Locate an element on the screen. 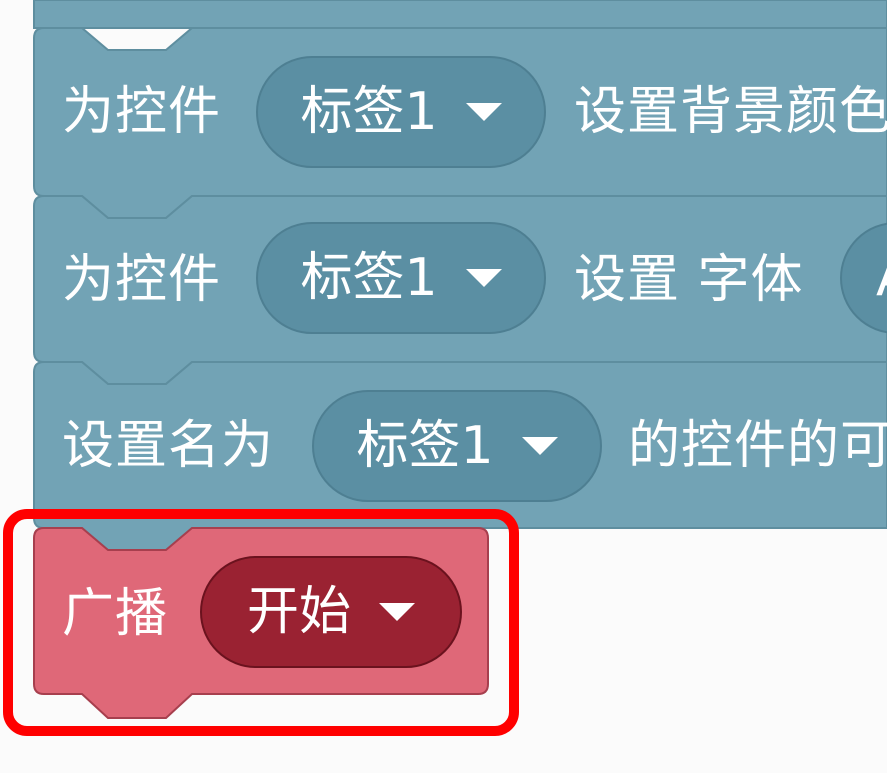 The width and height of the screenshot is (887, 773). block-1-suffix-label: 设置背景颜色 is located at coordinates (730, 112).